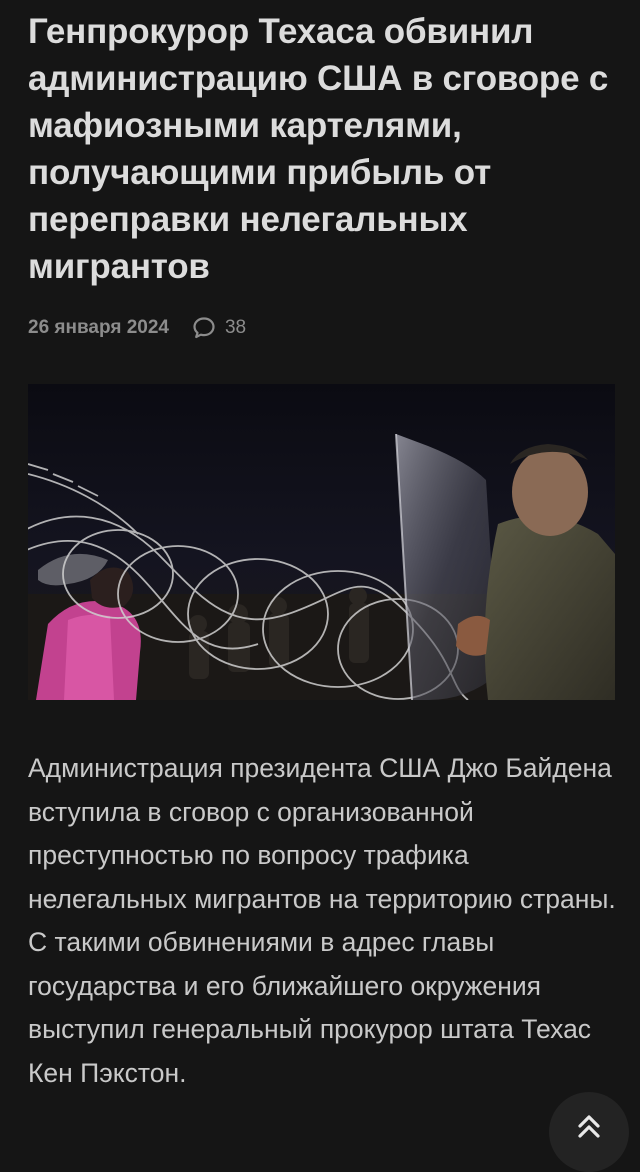  What do you see at coordinates (204, 328) in the screenshot?
I see `speech-bubble-icon` at bounding box center [204, 328].